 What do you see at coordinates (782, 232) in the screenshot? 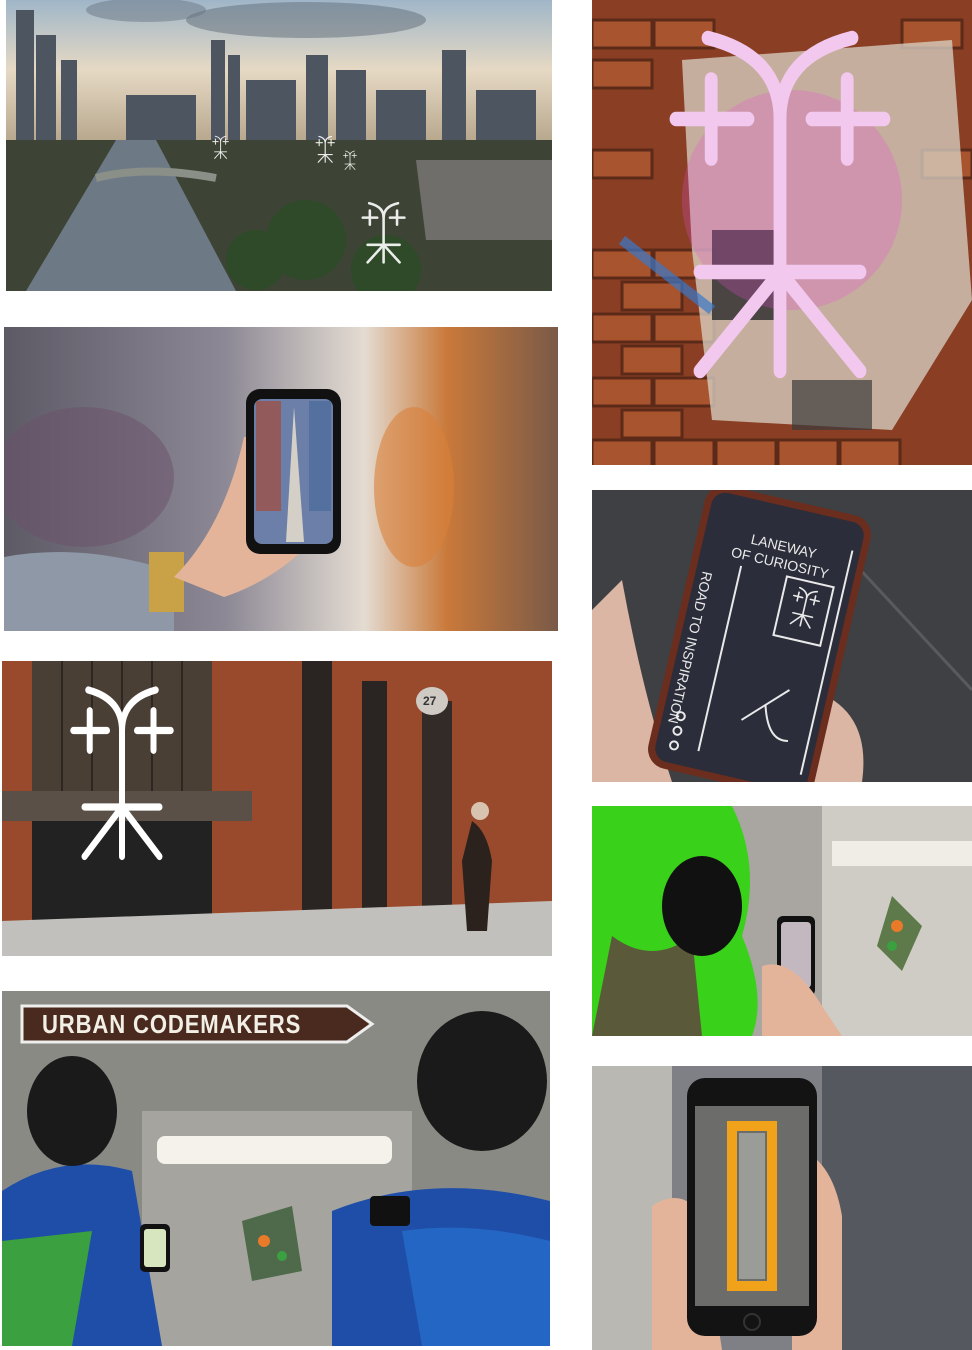
I see `photo-neon-glyph-wall` at bounding box center [782, 232].